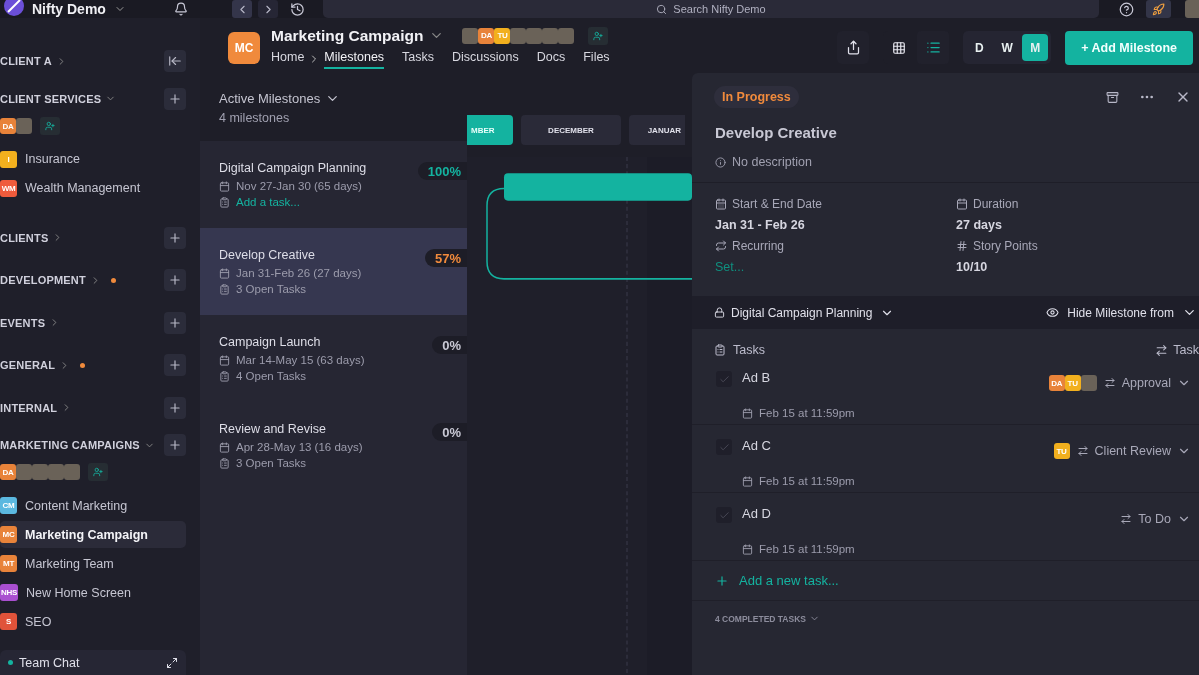 The height and width of the screenshot is (675, 1199). What do you see at coordinates (26, 61) in the screenshot?
I see `group-name: CLIENT A` at bounding box center [26, 61].